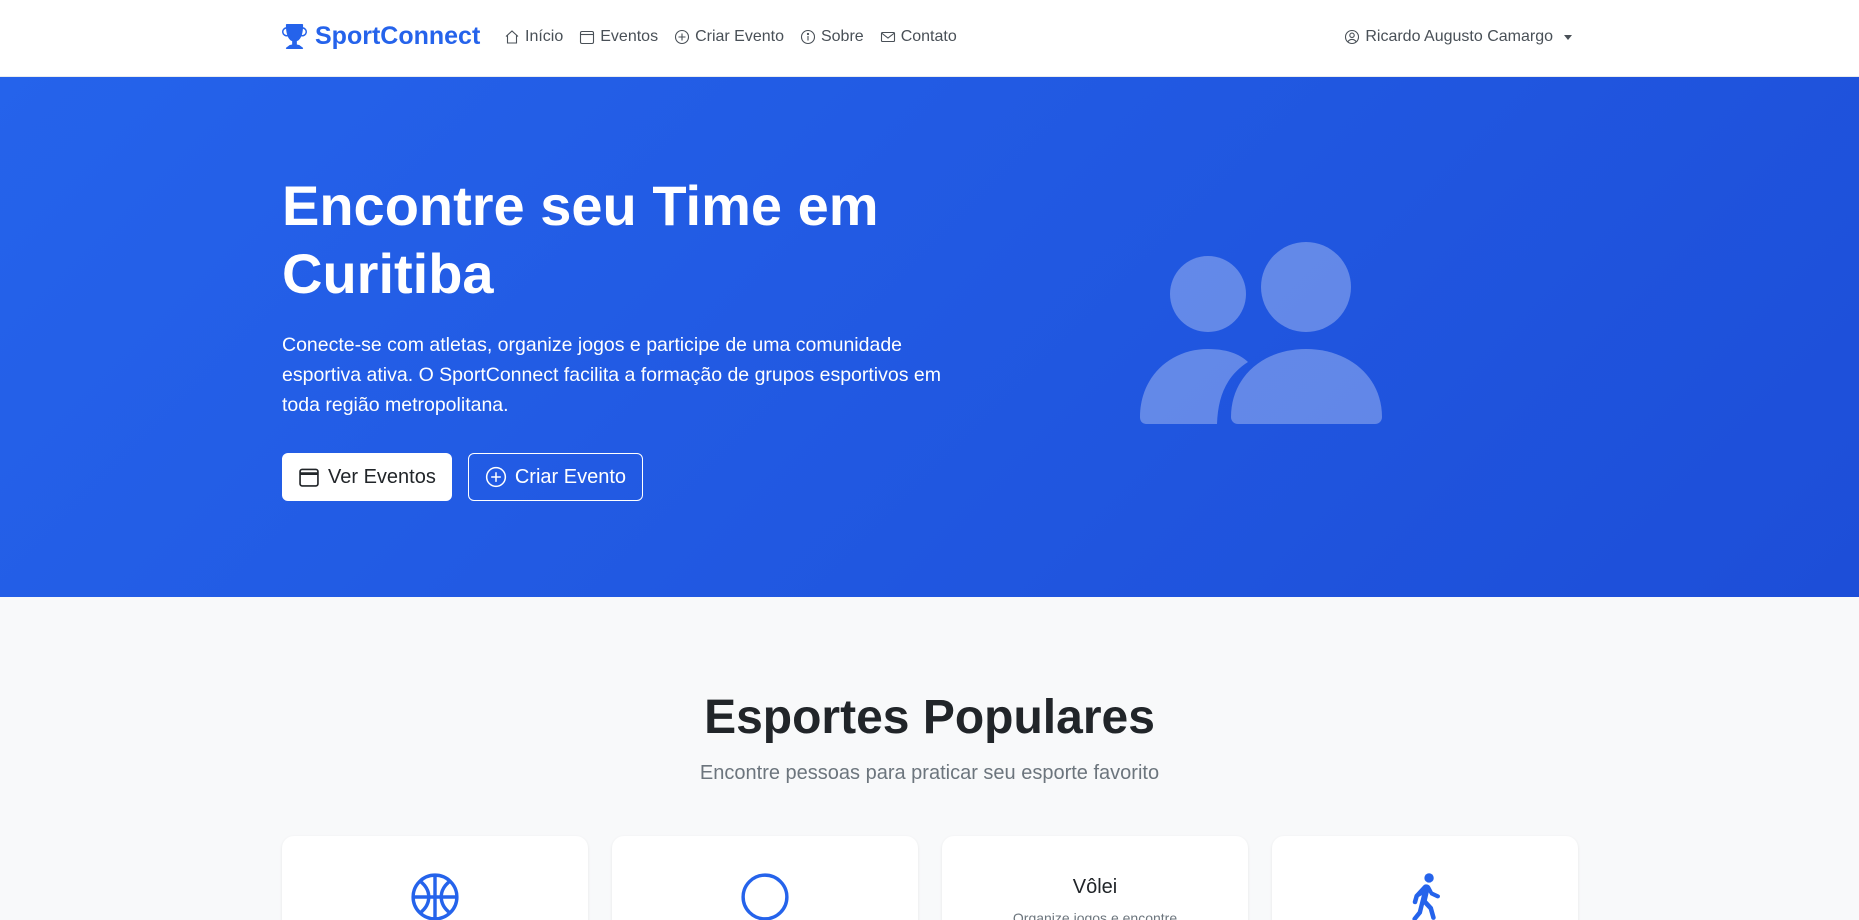 Image resolution: width=1859 pixels, height=920 pixels. I want to click on button-label: Criar Evento, so click(570, 476).